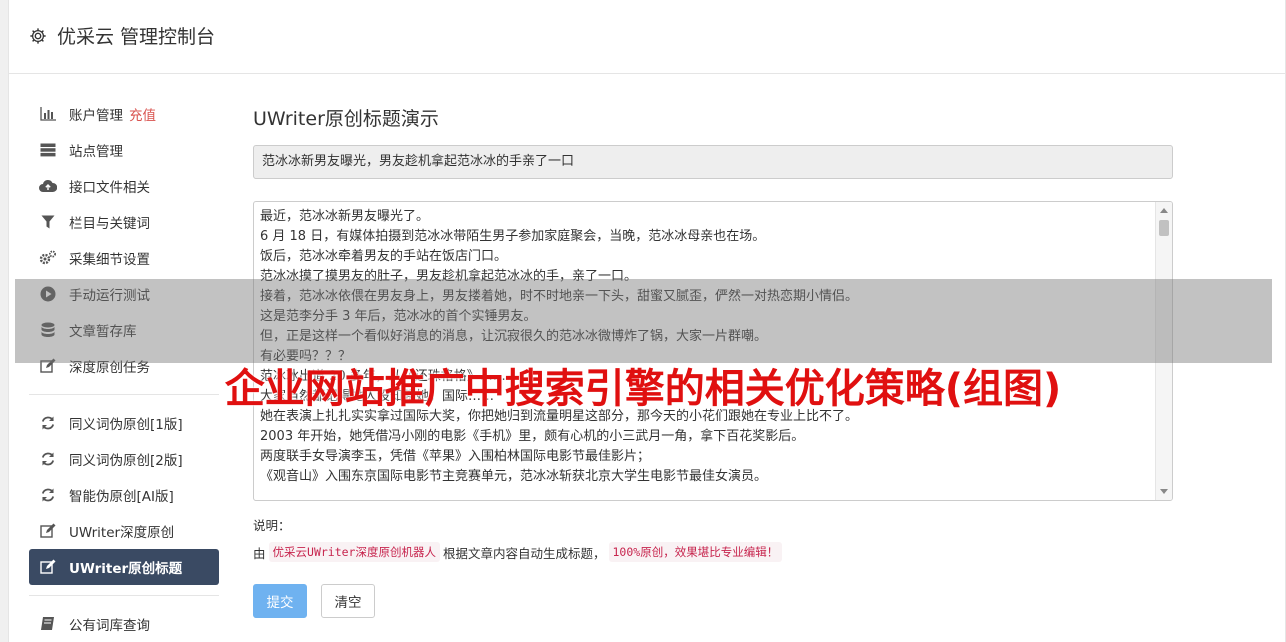 Image resolution: width=1286 pixels, height=642 pixels. I want to click on sidebar-item-uwriter-title: UWriter原创标题, so click(124, 567).